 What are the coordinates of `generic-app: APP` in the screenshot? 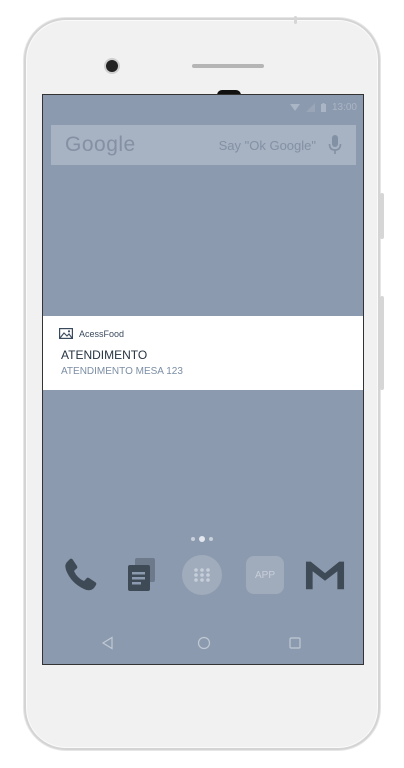 It's located at (265, 575).